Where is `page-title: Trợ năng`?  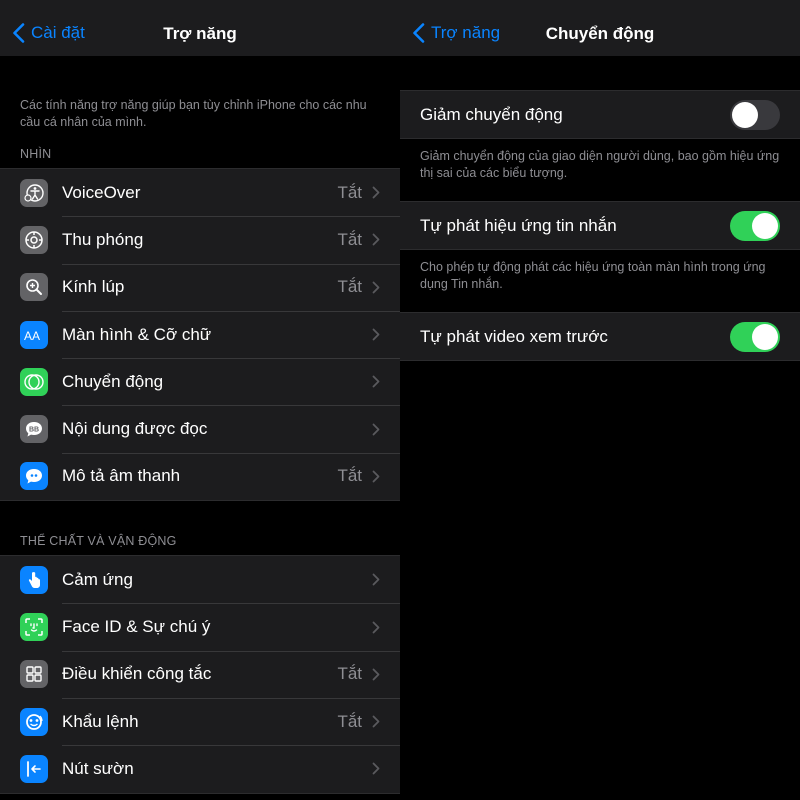 page-title: Trợ năng is located at coordinates (200, 33).